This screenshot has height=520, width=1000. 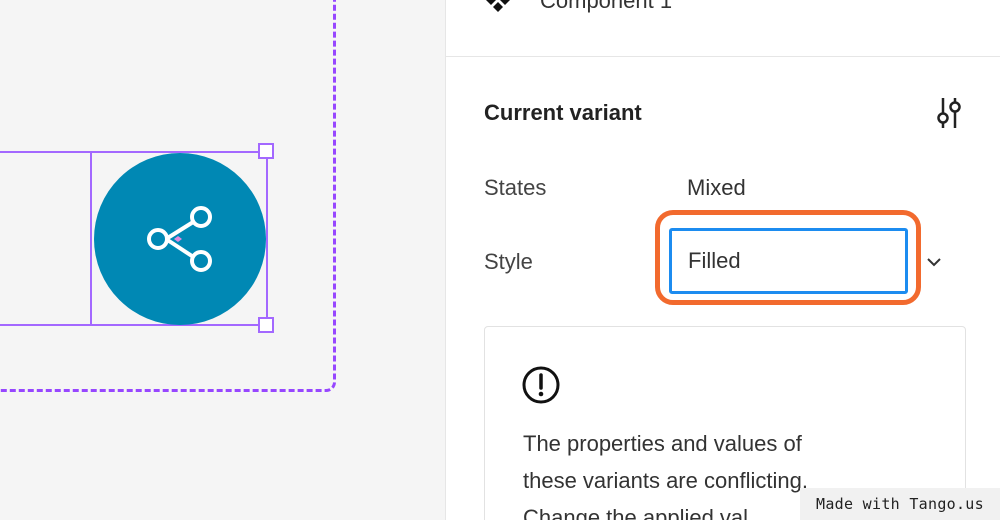 What do you see at coordinates (949, 113) in the screenshot?
I see `adjust-sliders-icon` at bounding box center [949, 113].